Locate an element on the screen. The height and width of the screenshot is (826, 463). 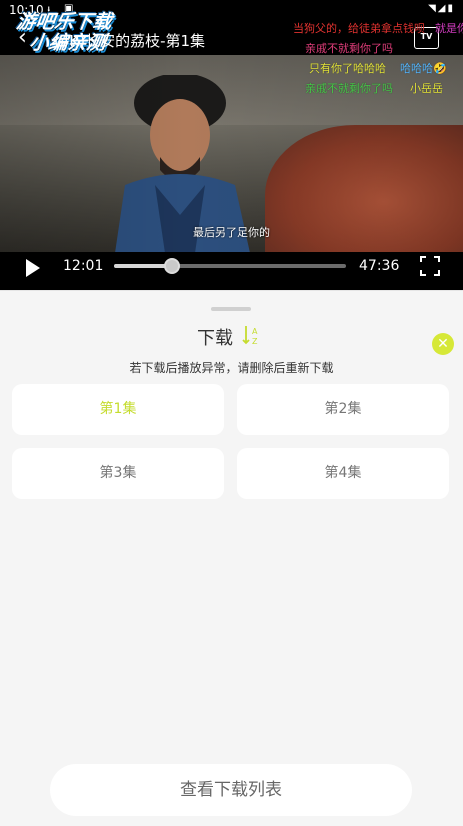
danmaku-comment: 小岳岳 is located at coordinates (426, 88).